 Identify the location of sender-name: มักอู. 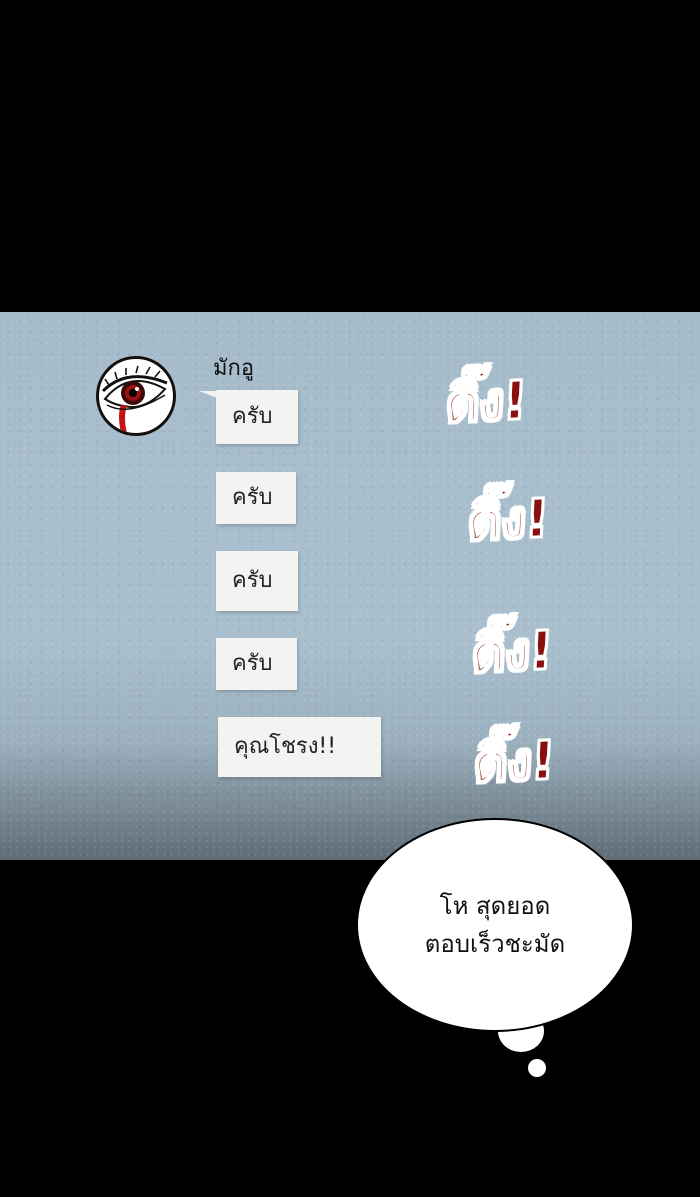
(234, 368).